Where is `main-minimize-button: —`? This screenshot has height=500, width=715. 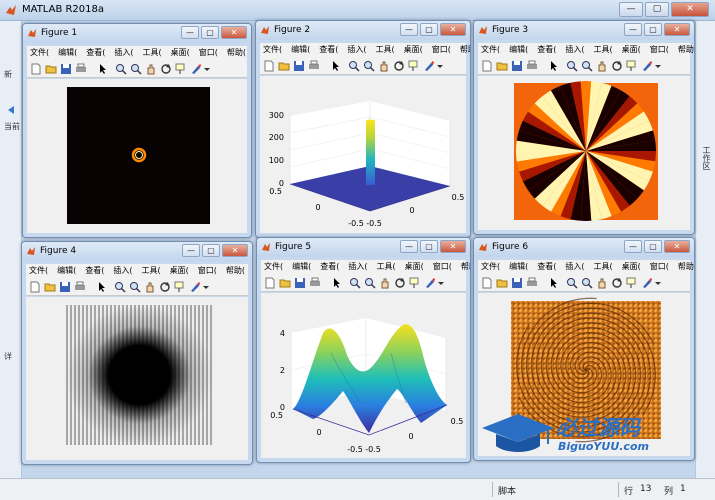 main-minimize-button: — is located at coordinates (631, 9).